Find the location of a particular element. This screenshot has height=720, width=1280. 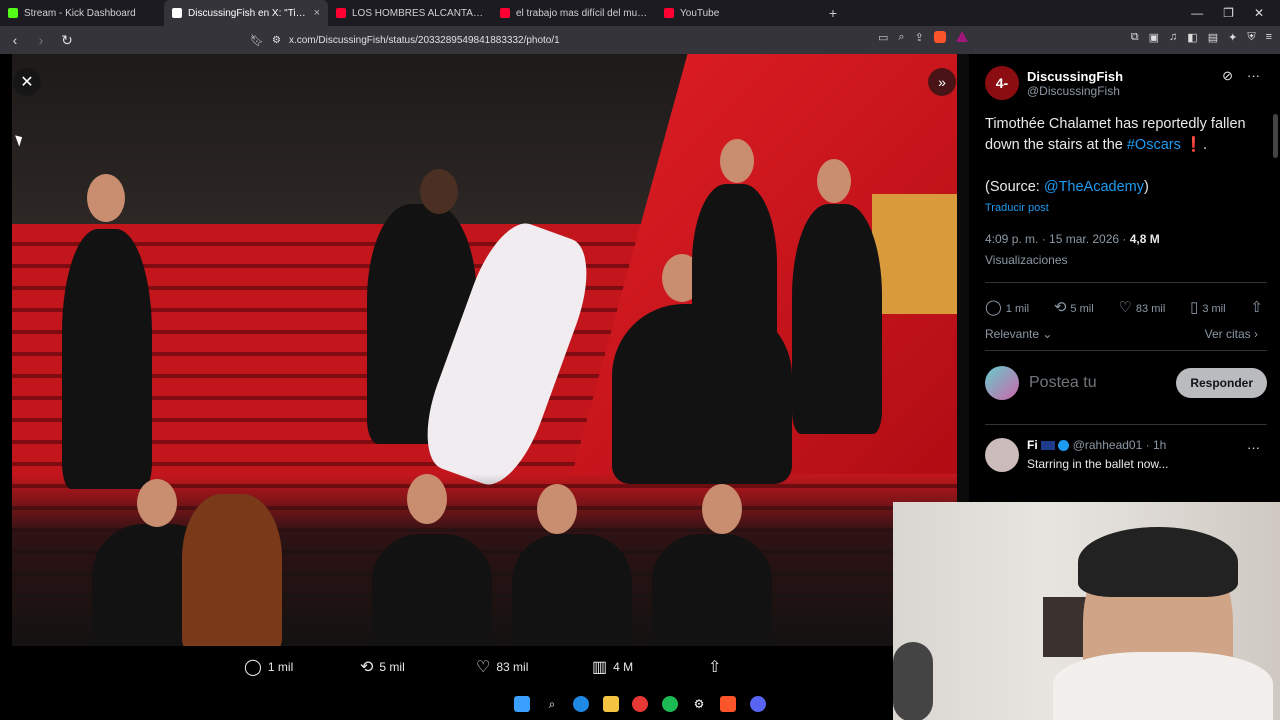

analytics-icon: ▥ is located at coordinates (600, 667).